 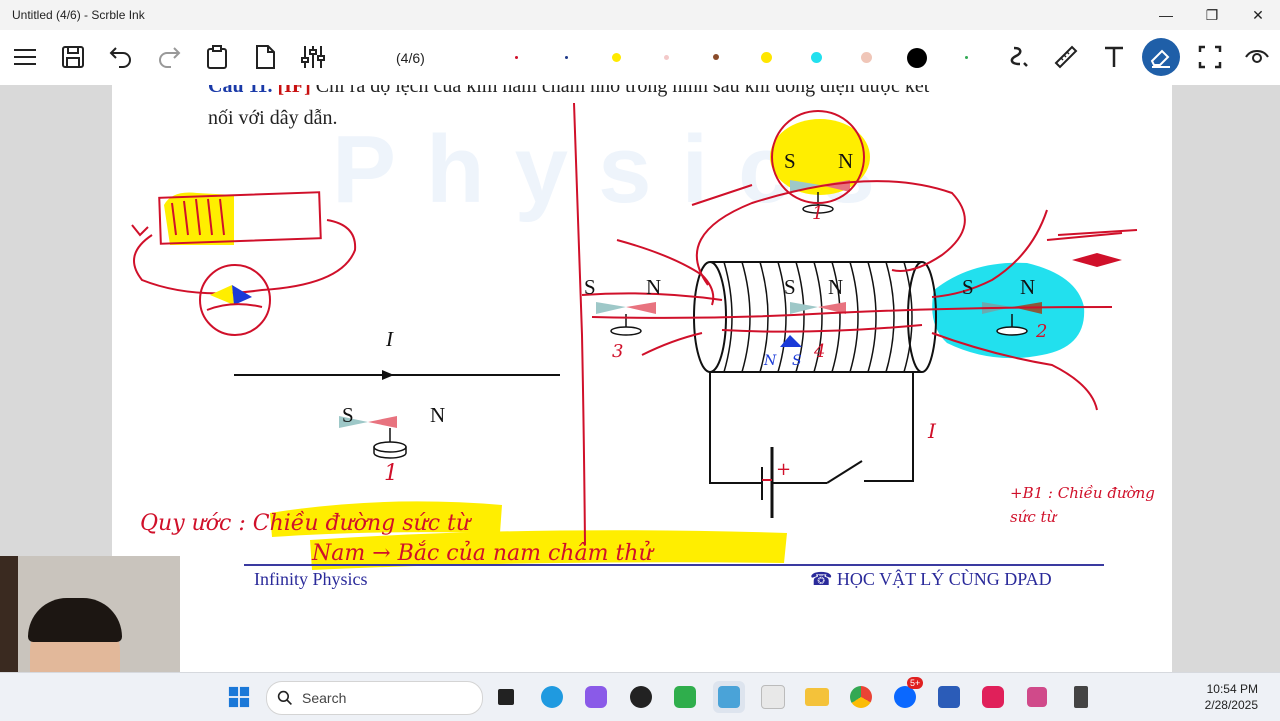 I want to click on chrome-icon, so click(x=861, y=697).